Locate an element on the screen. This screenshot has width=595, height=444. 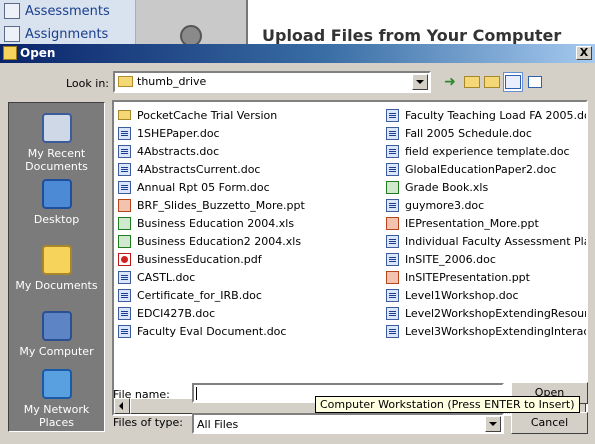
place-my-network-places: My Network Places is located at coordinates (56, 399).